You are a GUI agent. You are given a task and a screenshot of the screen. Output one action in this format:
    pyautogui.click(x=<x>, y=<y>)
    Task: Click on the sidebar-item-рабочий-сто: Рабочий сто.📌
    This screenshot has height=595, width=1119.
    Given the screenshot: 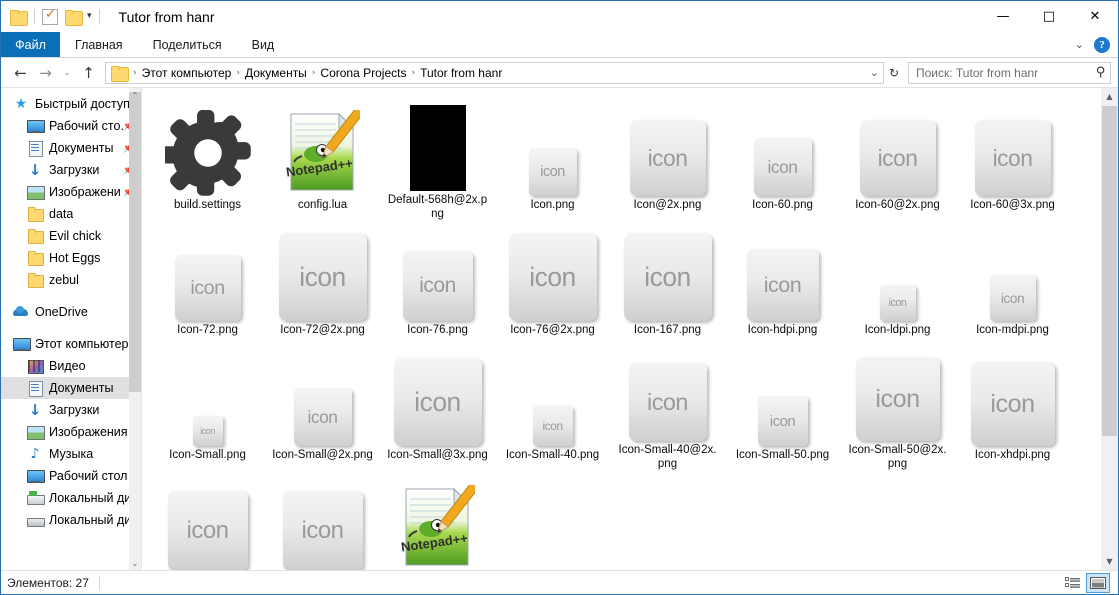 What is the action you would take?
    pyautogui.click(x=71, y=126)
    